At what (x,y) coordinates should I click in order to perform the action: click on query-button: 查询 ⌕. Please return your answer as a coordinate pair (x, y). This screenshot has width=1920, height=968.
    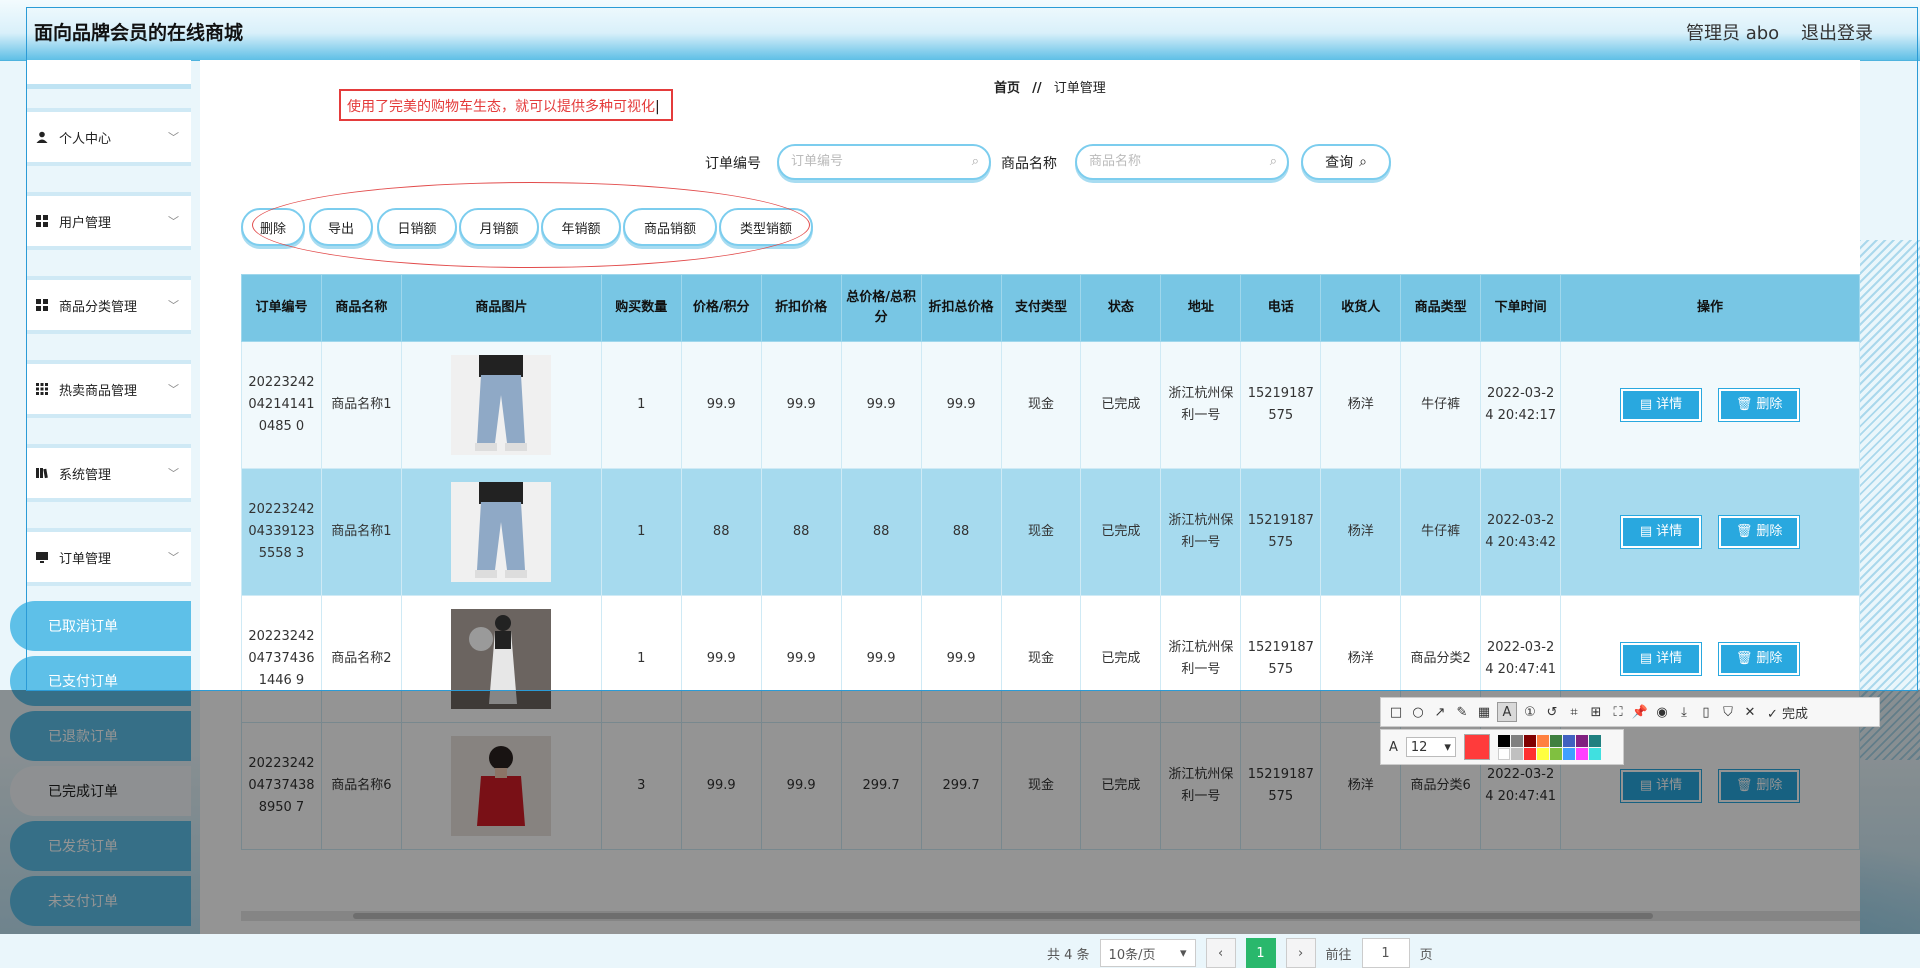
    Looking at the image, I should click on (1346, 162).